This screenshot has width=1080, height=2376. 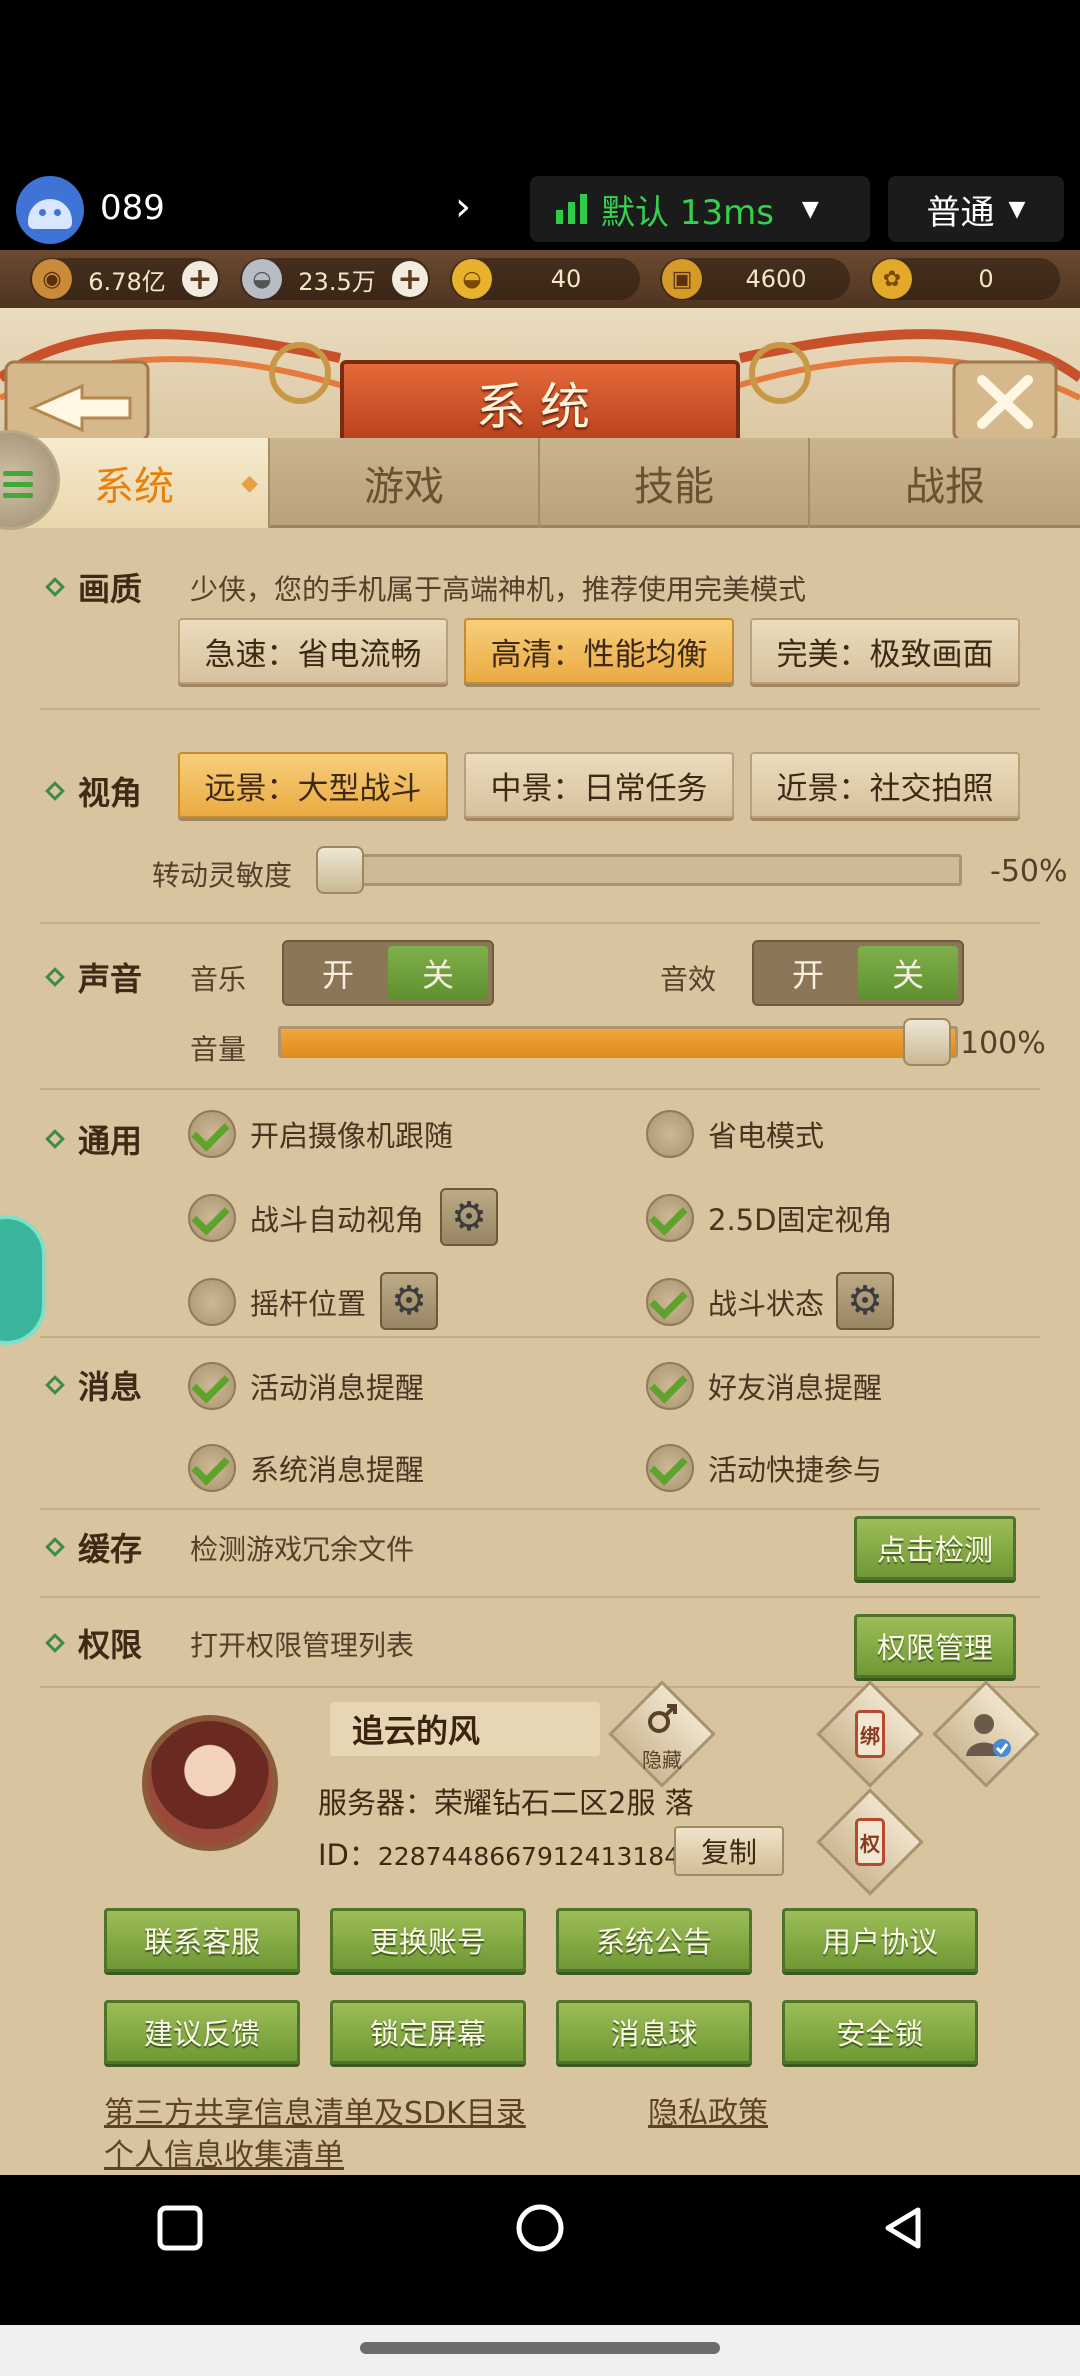 What do you see at coordinates (564, 1803) in the screenshot?
I see `server-name: 荣耀钻石二区2服 落` at bounding box center [564, 1803].